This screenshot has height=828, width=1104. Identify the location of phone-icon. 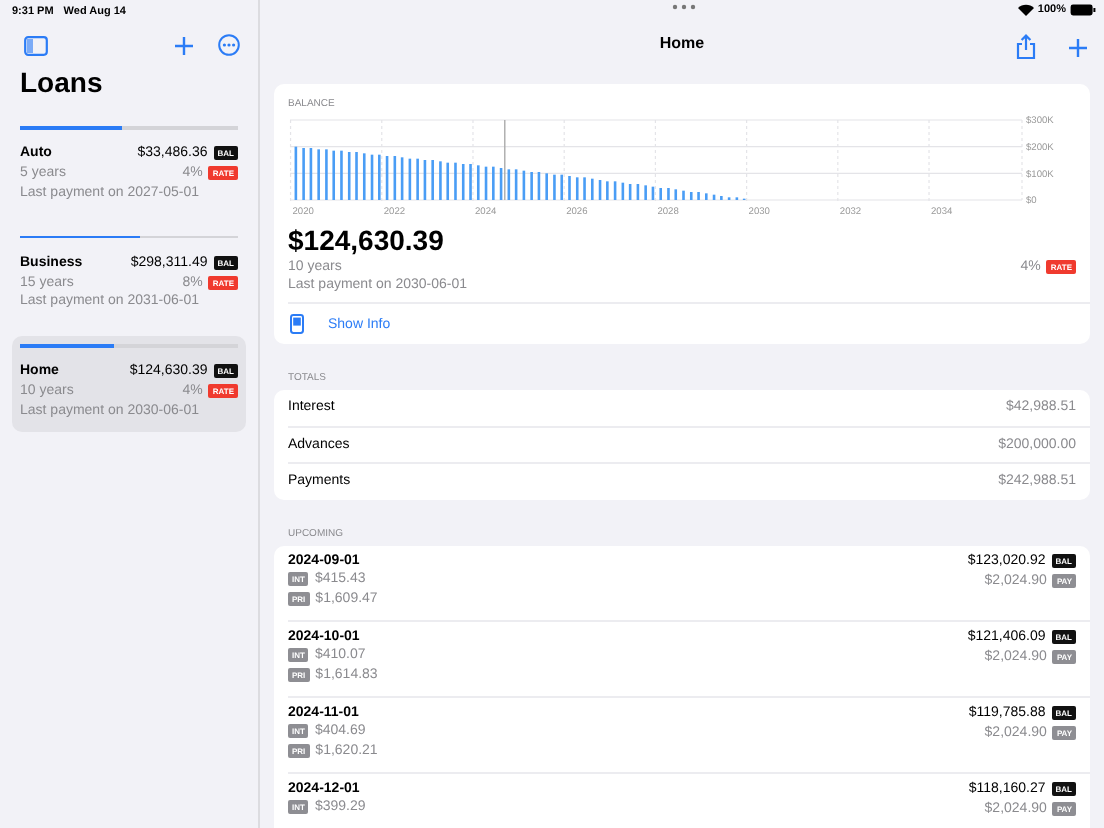
(297, 324).